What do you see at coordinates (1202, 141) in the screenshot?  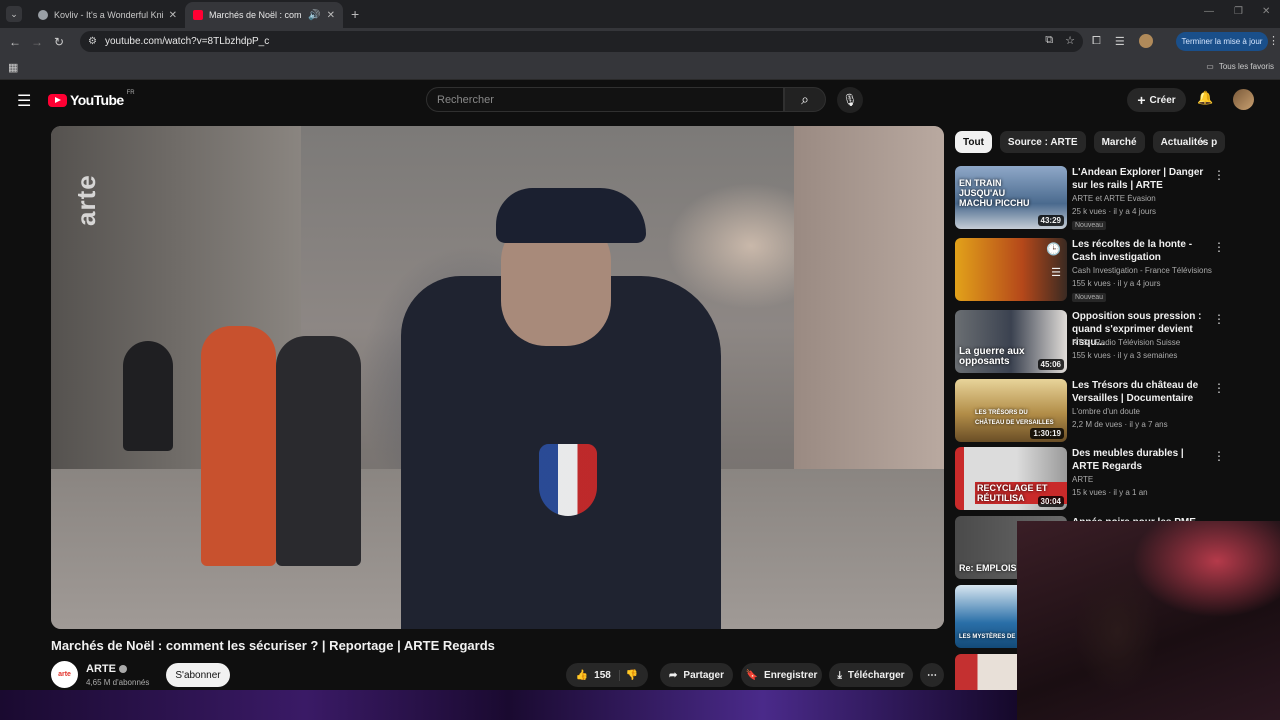 I see `chevron-right-icon: ›` at bounding box center [1202, 141].